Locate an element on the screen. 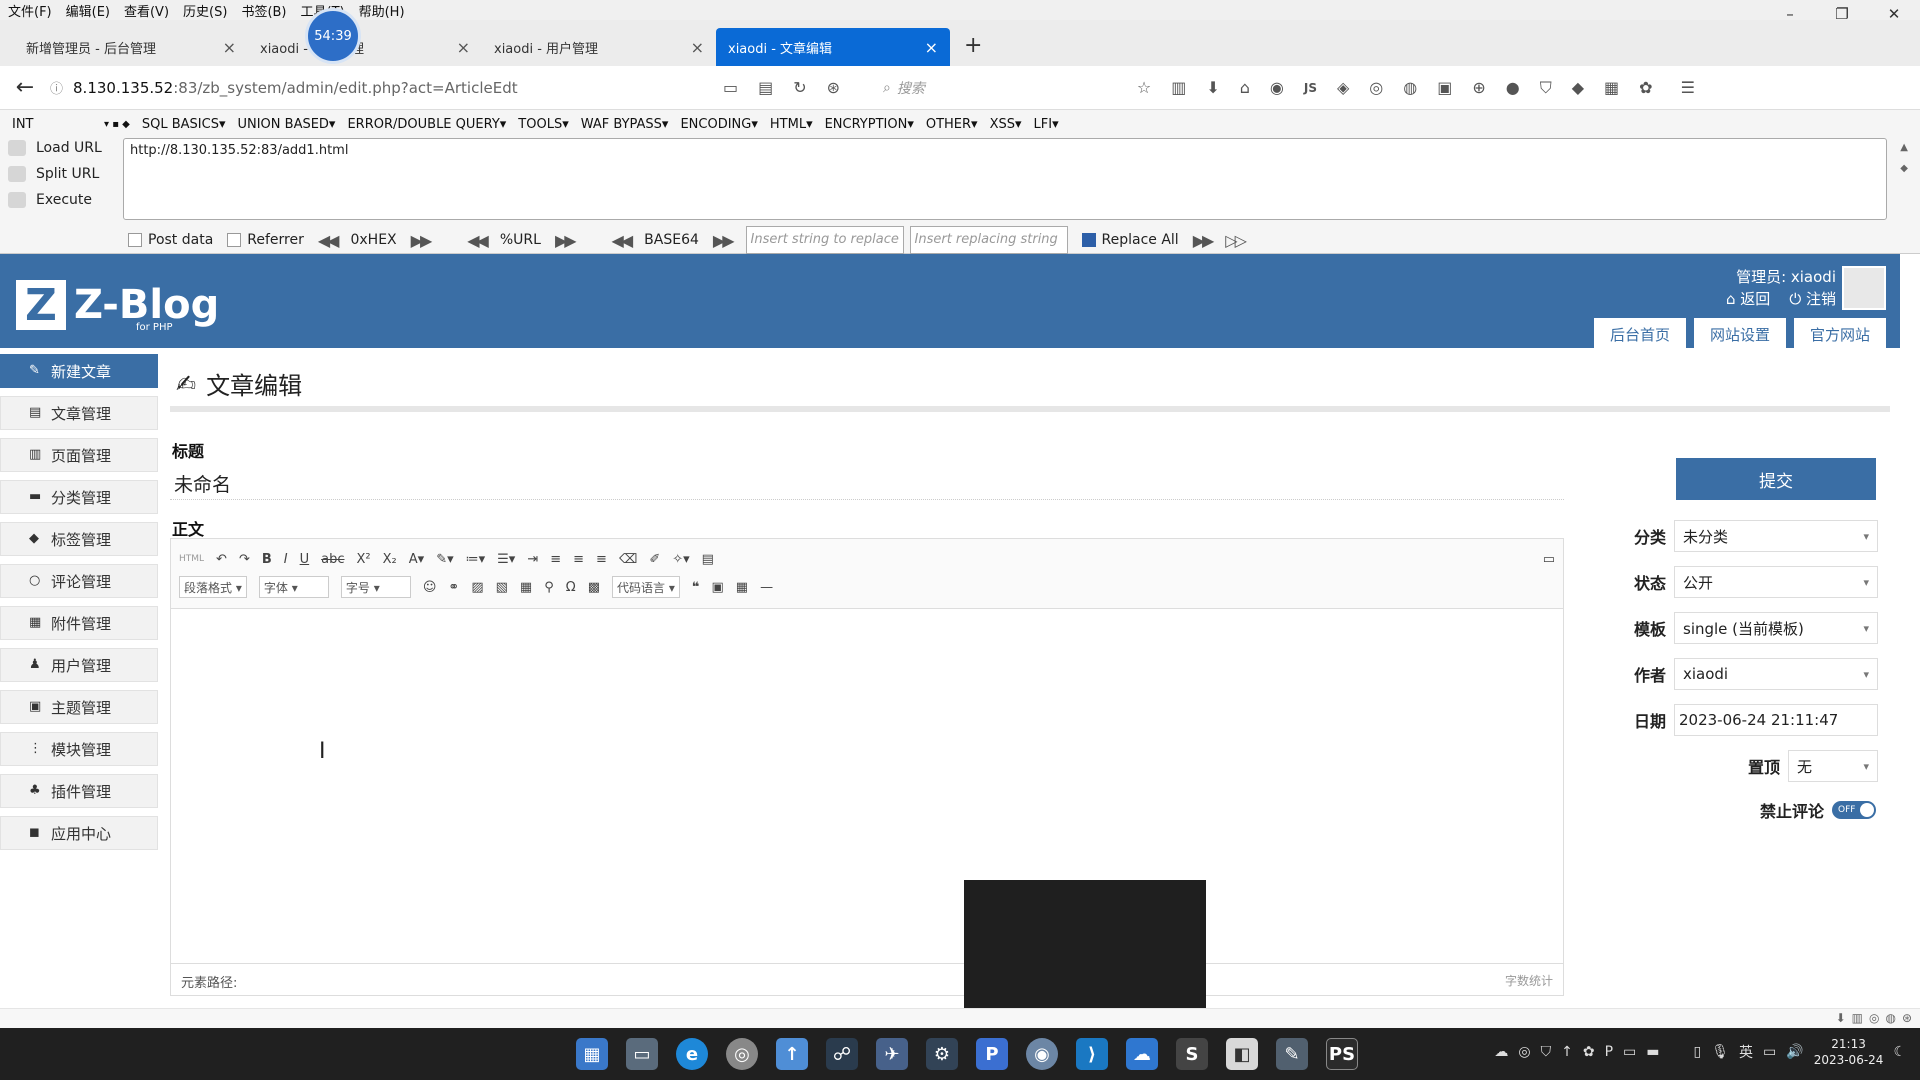 The height and width of the screenshot is (1080, 1920). bookmark-star-icon: ☆ is located at coordinates (1144, 87).